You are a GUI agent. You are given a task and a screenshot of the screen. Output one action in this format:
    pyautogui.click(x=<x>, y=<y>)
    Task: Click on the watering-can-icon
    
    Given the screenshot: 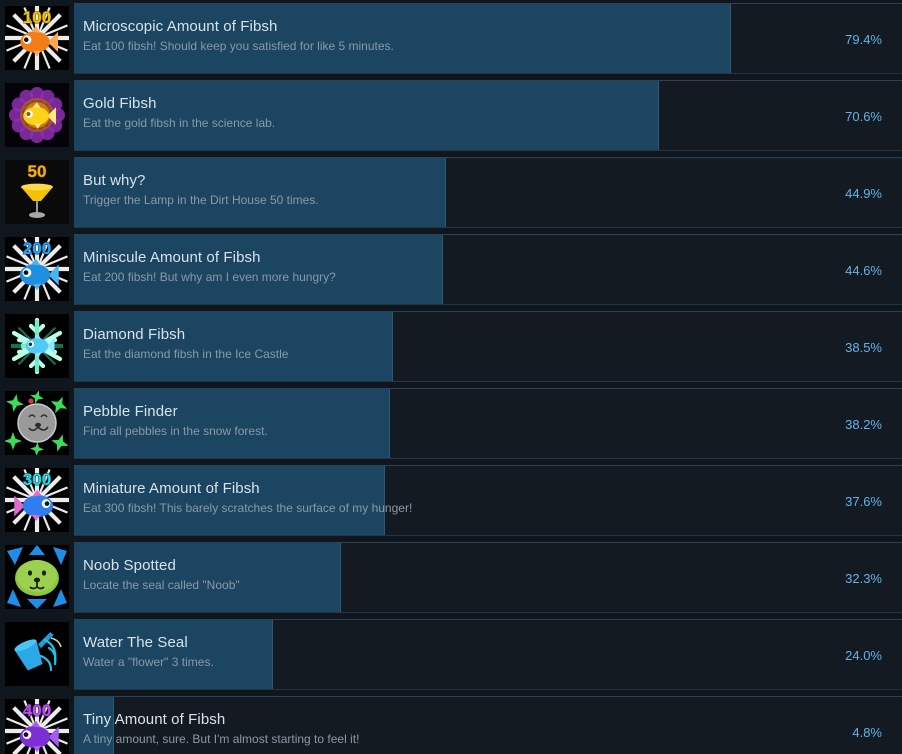 What is the action you would take?
    pyautogui.click(x=37, y=654)
    